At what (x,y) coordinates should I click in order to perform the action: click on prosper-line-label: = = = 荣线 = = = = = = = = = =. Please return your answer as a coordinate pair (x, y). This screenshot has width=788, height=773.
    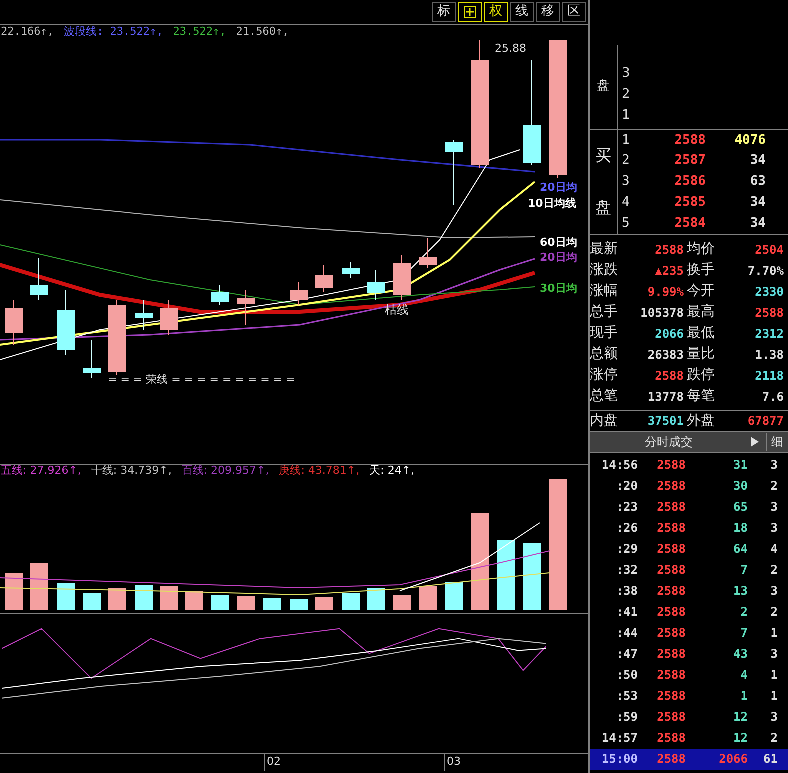
    Looking at the image, I should click on (202, 379).